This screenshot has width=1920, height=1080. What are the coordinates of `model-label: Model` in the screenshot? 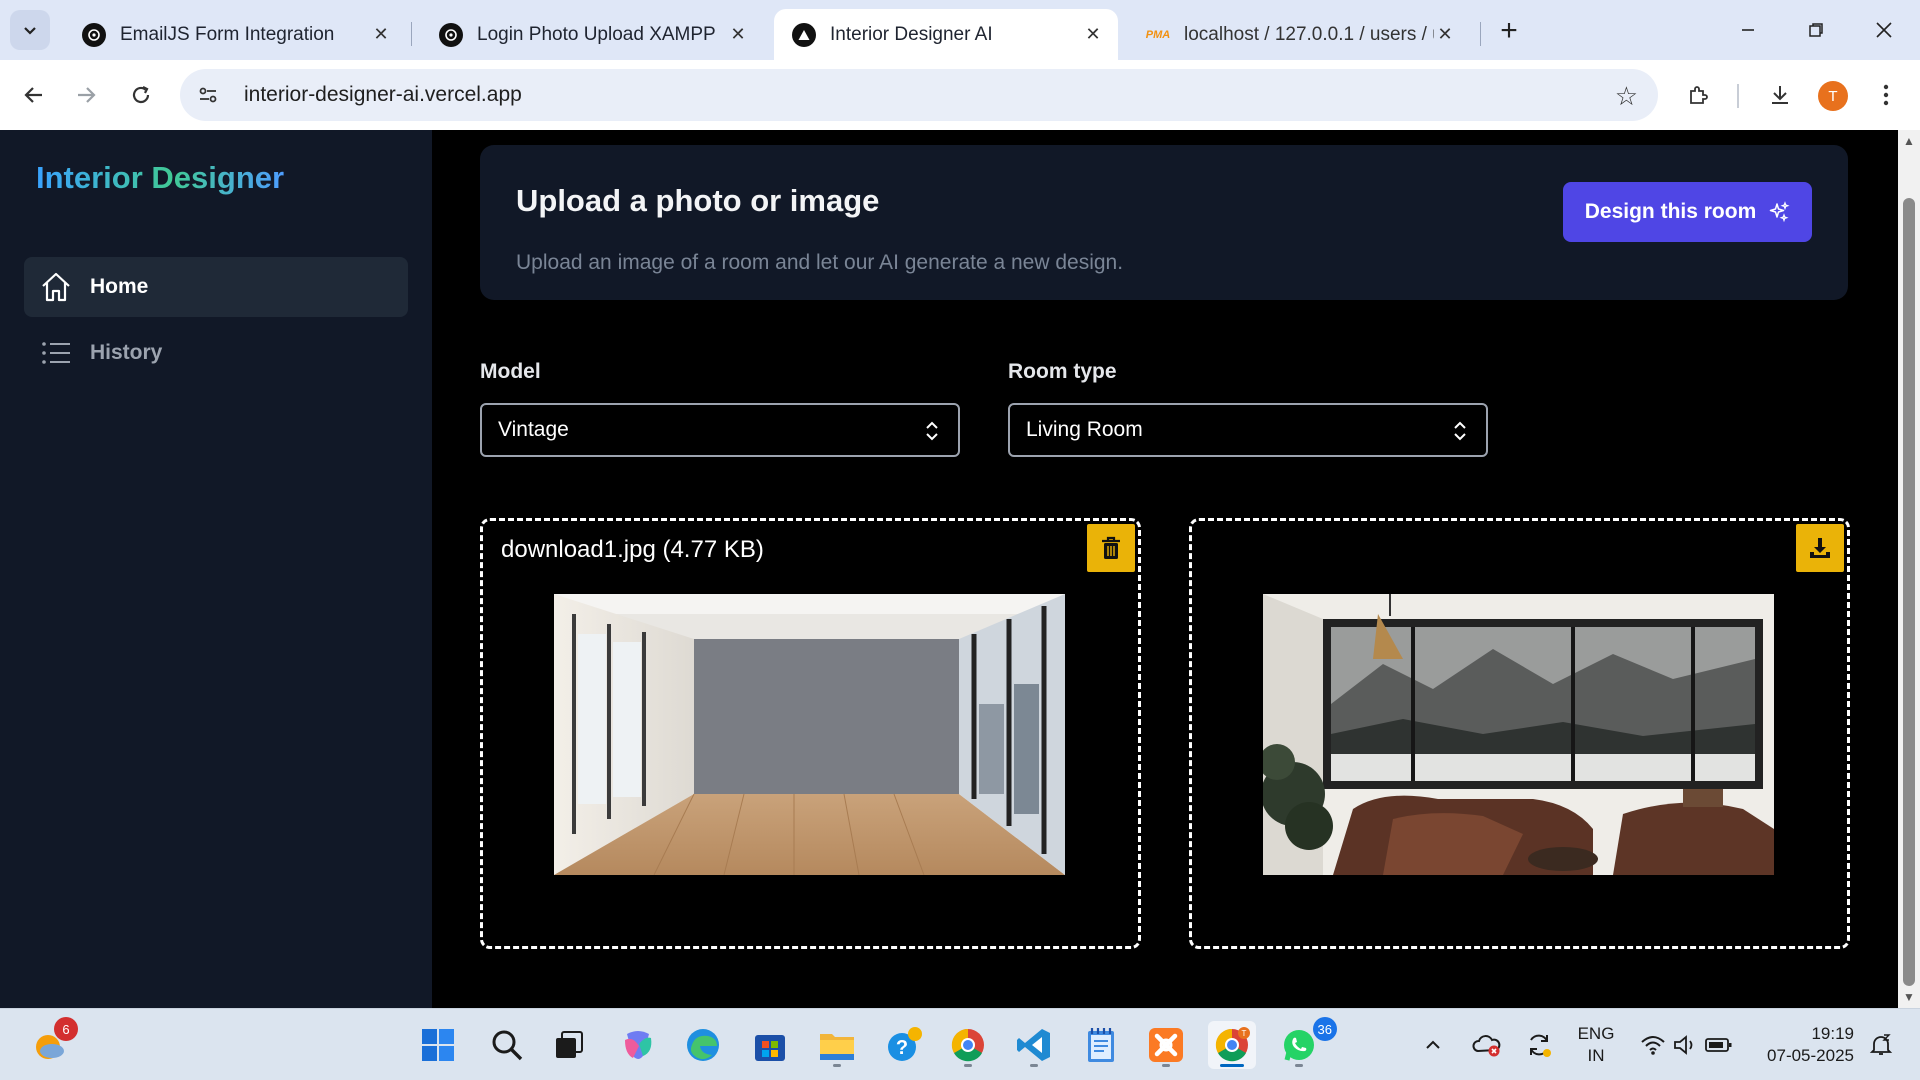 It's located at (510, 371).